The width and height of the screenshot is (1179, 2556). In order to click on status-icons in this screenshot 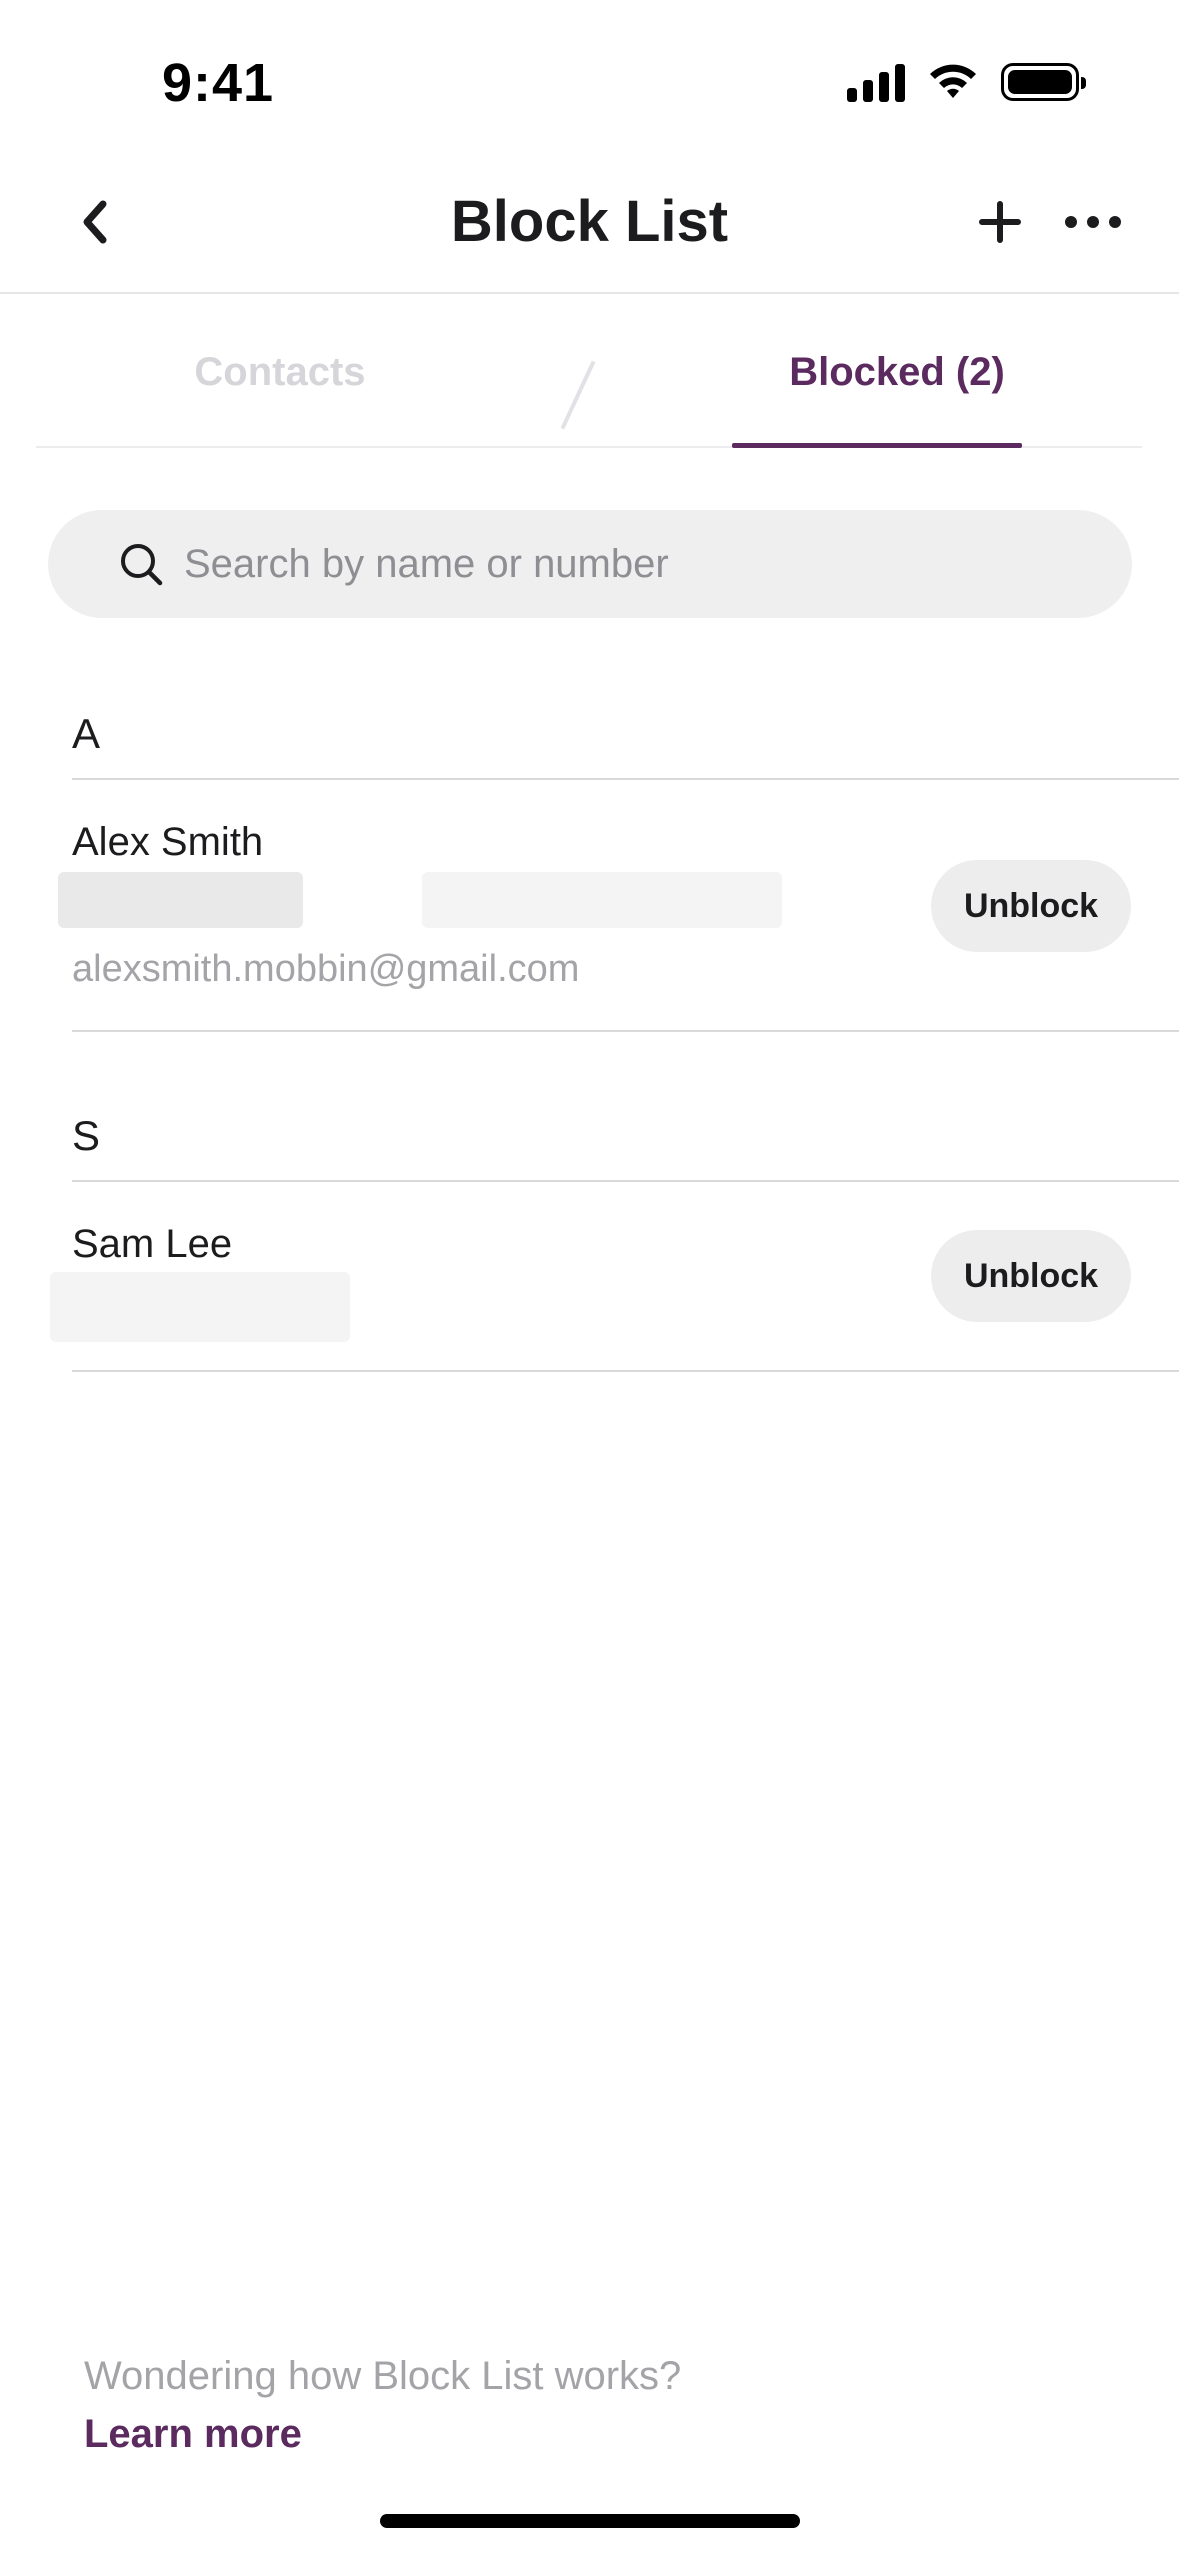, I will do `click(966, 82)`.